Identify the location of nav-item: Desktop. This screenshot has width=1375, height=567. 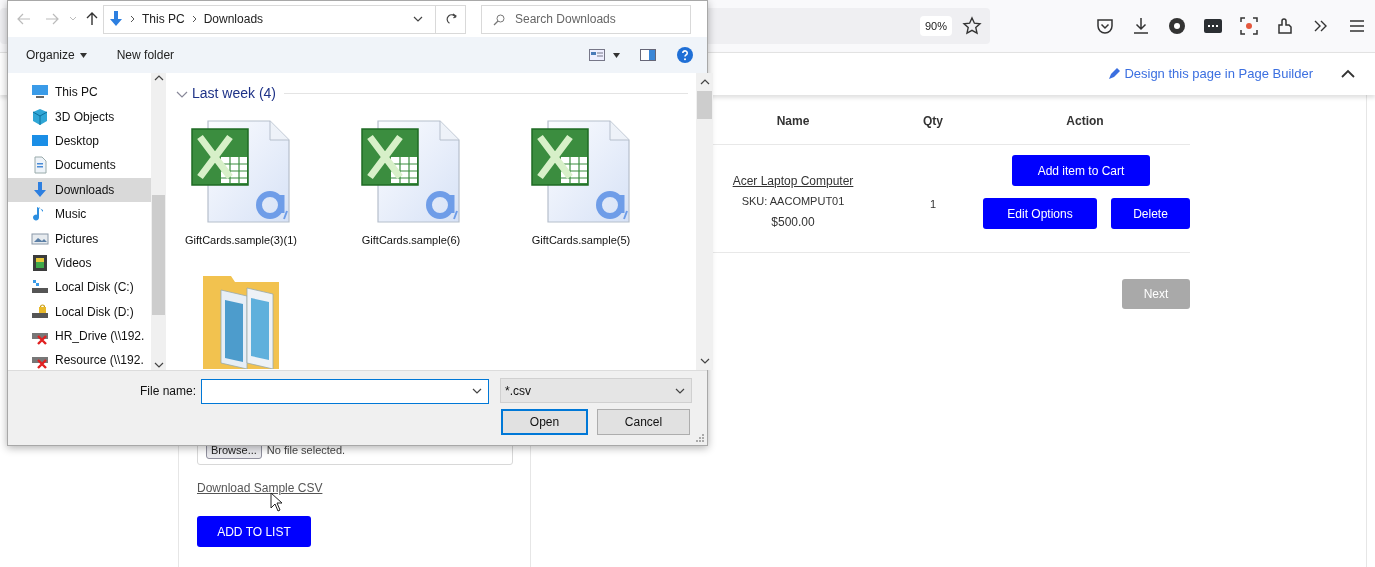
(79, 141).